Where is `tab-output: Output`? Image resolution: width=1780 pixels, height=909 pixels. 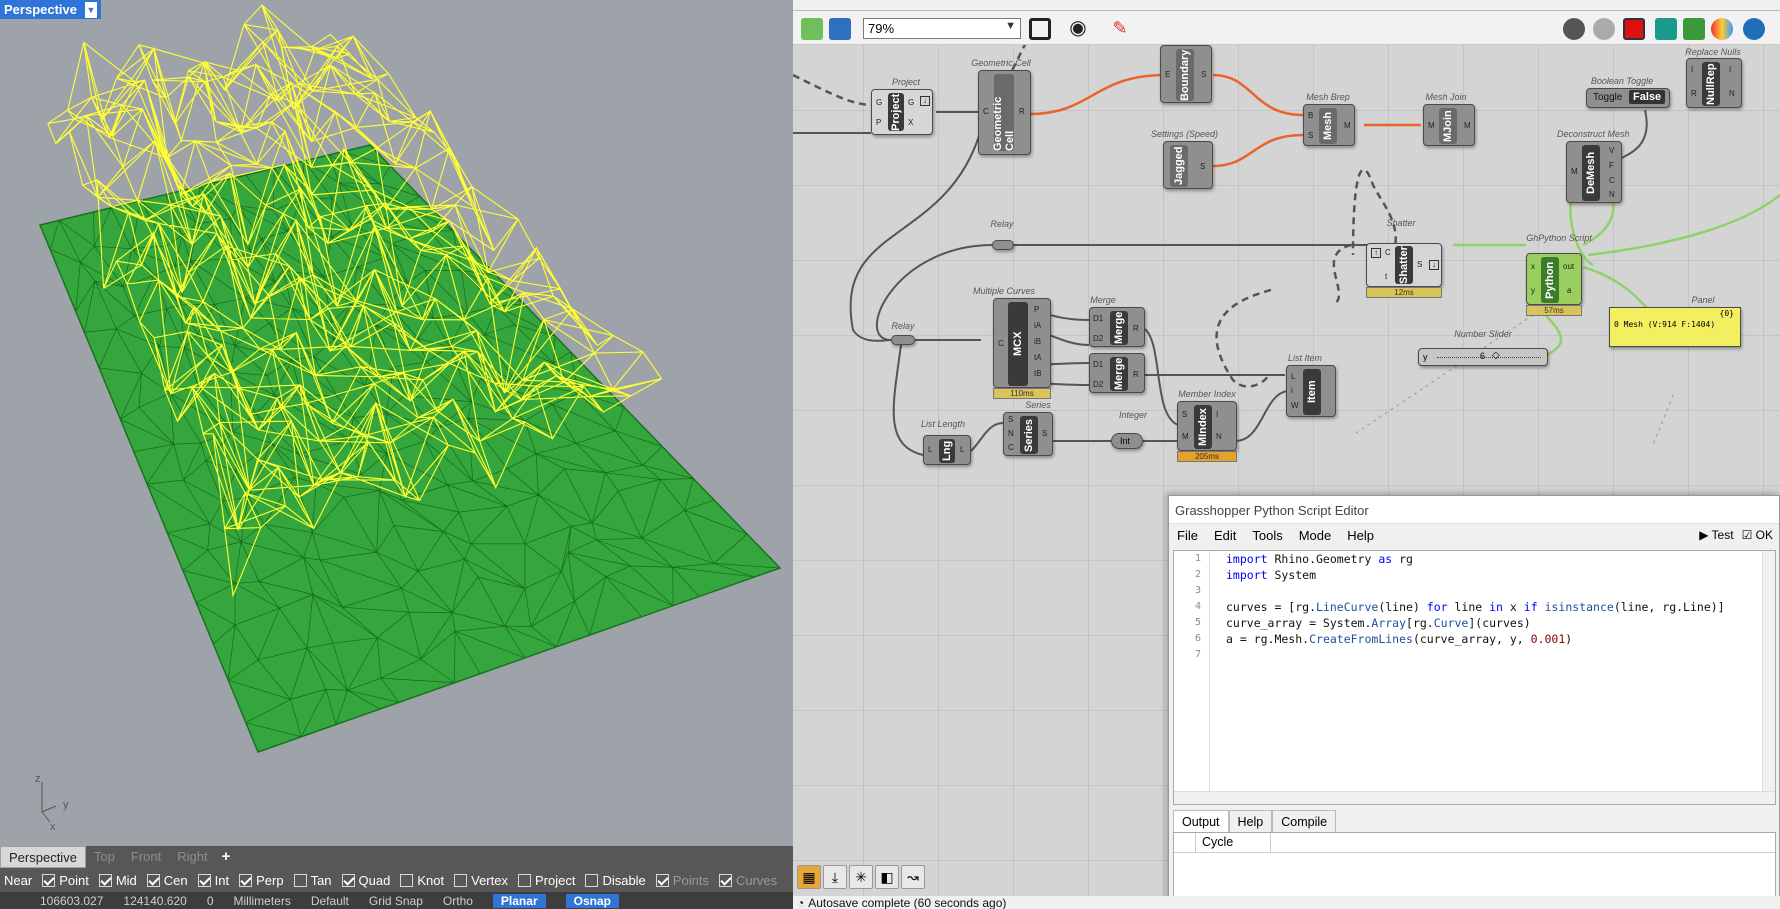 tab-output: Output is located at coordinates (1201, 821).